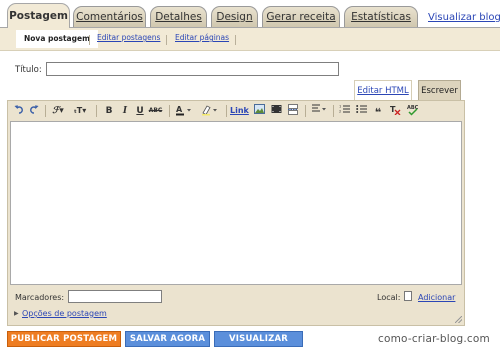  Describe the element at coordinates (128, 37) in the screenshot. I see `subtab-editar-postagens: Editar postagens` at that location.